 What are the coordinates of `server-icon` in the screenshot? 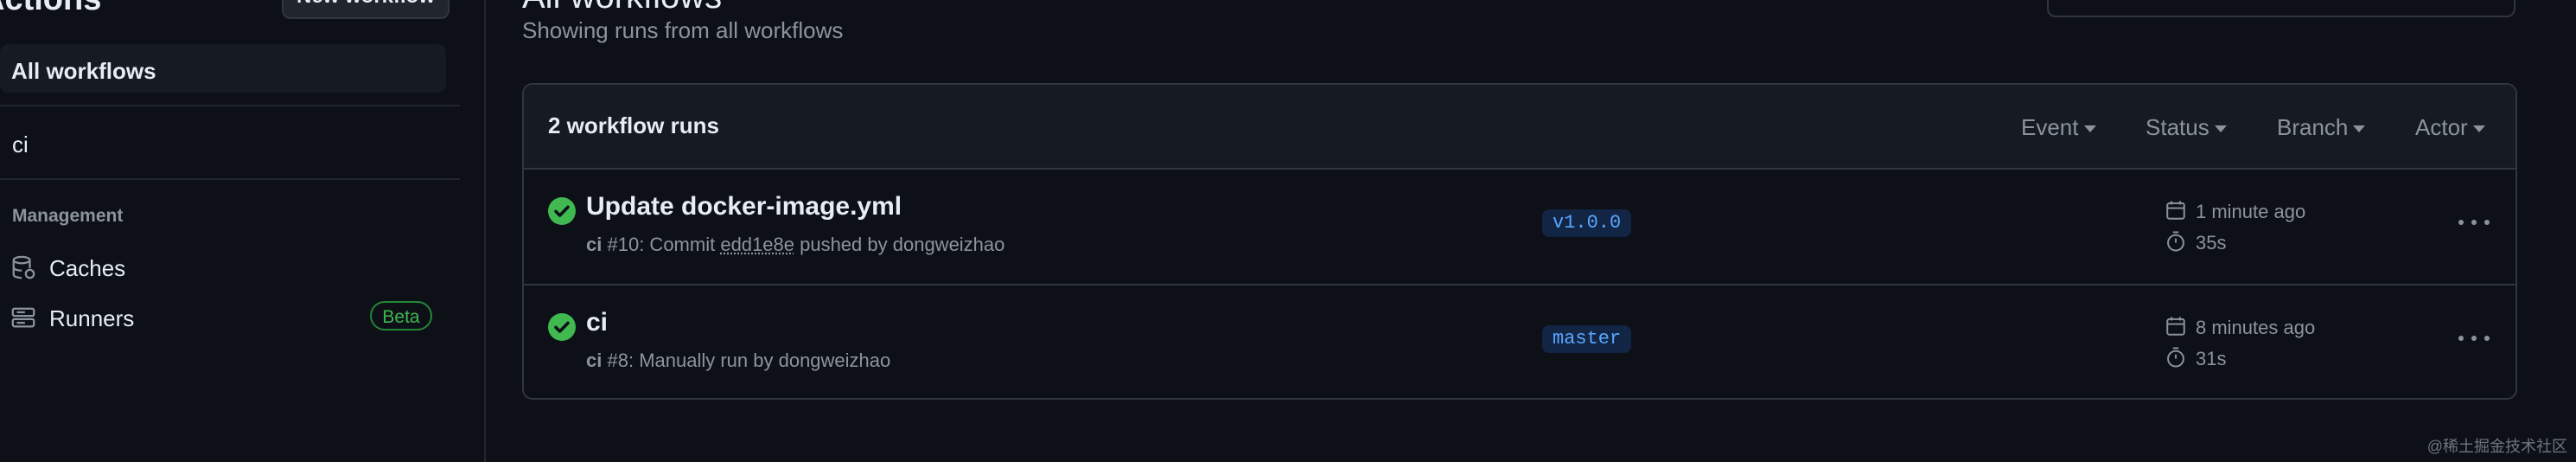 It's located at (23, 317).